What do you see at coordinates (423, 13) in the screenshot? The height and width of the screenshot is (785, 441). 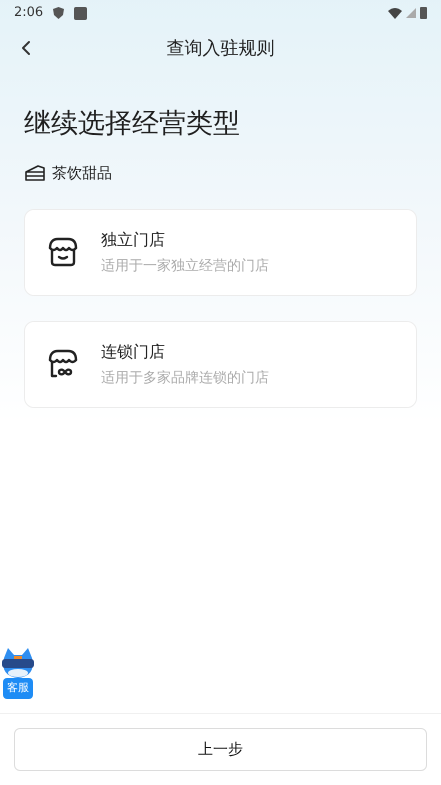 I see `battery-icon` at bounding box center [423, 13].